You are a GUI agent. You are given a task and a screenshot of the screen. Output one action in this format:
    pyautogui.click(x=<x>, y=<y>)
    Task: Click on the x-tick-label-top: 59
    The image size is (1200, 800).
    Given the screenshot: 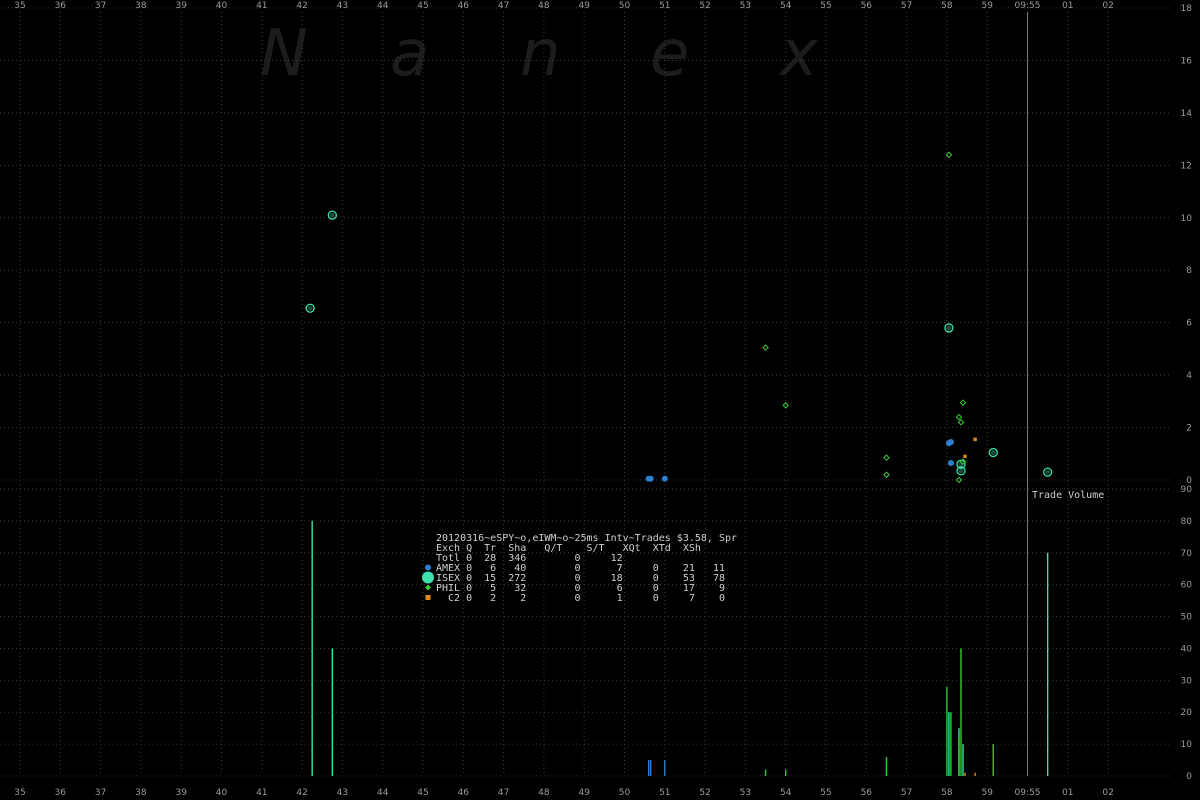 What is the action you would take?
    pyautogui.click(x=987, y=6)
    